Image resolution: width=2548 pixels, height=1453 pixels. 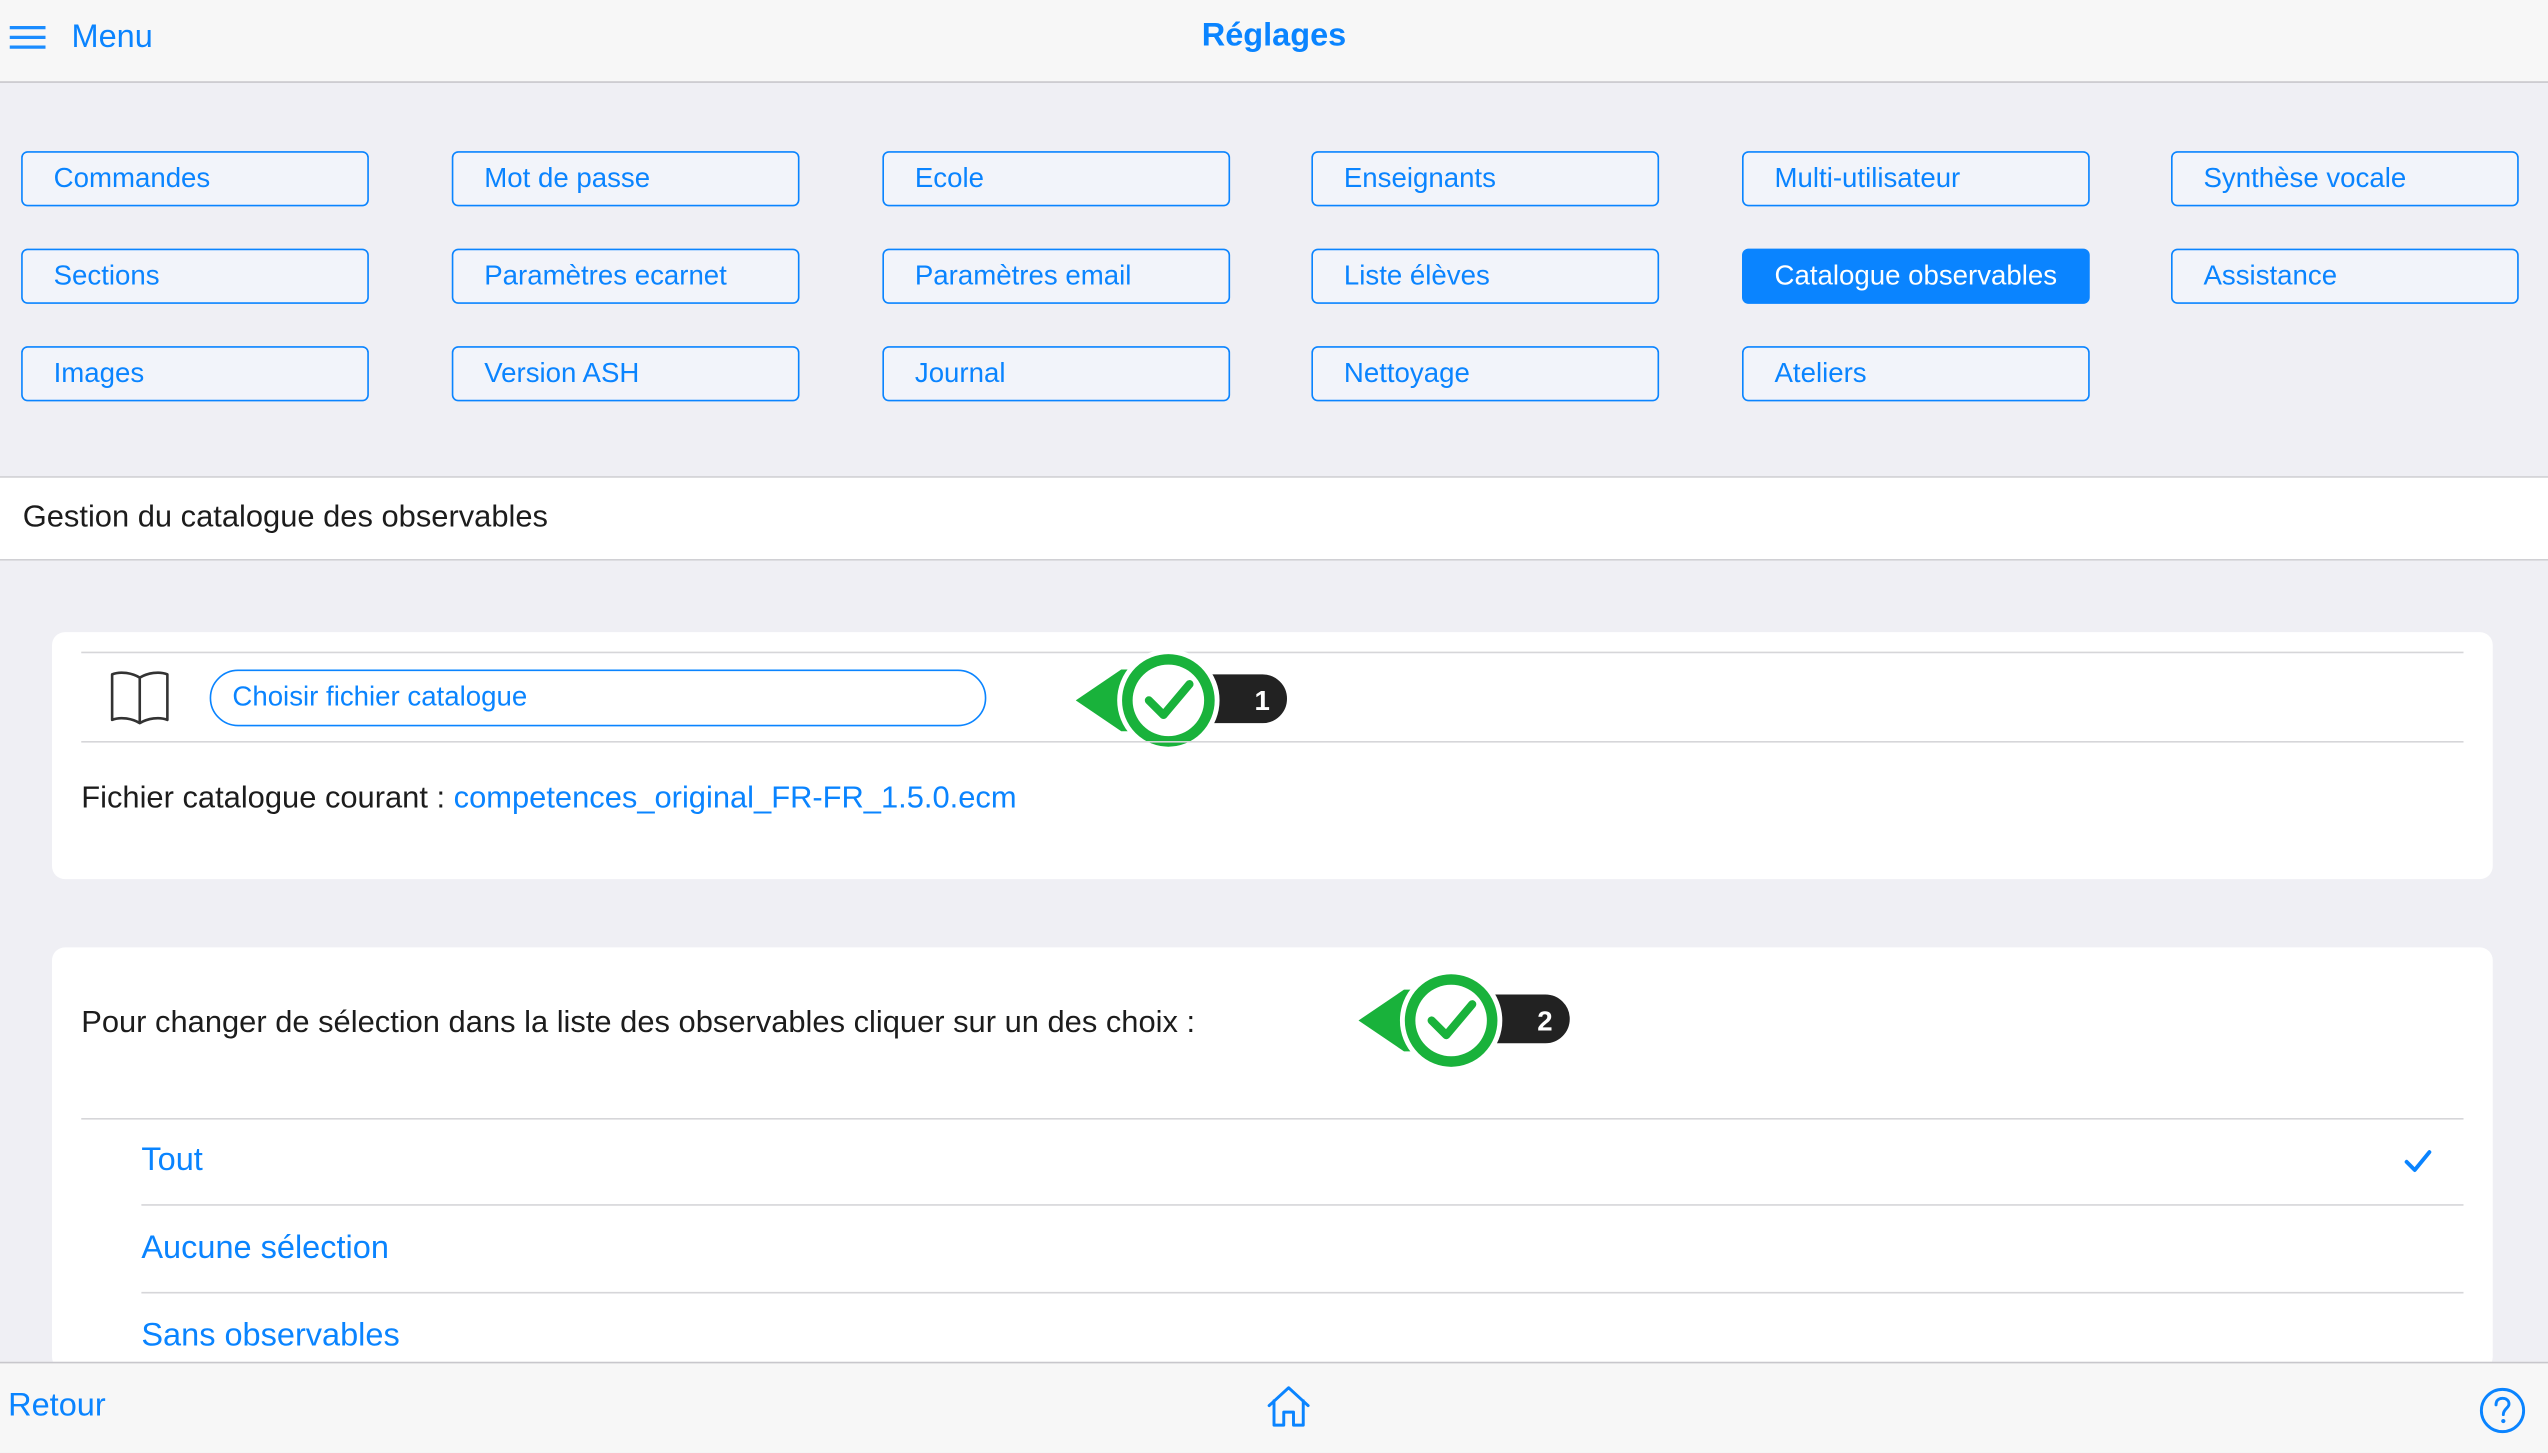 I want to click on help-icon, so click(x=2502, y=1410).